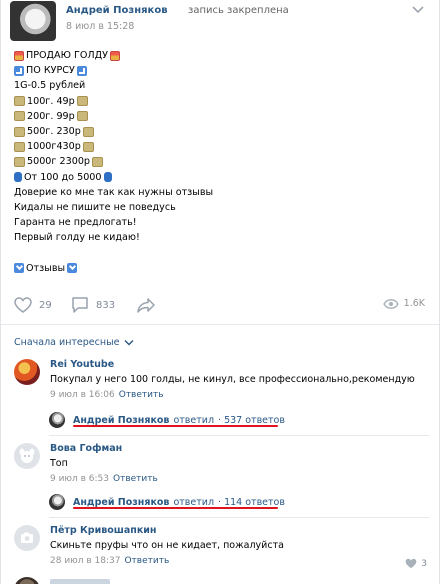 The height and width of the screenshot is (584, 440). I want to click on comment-meta: 9 июл в 16:06 Ответить, so click(107, 395).